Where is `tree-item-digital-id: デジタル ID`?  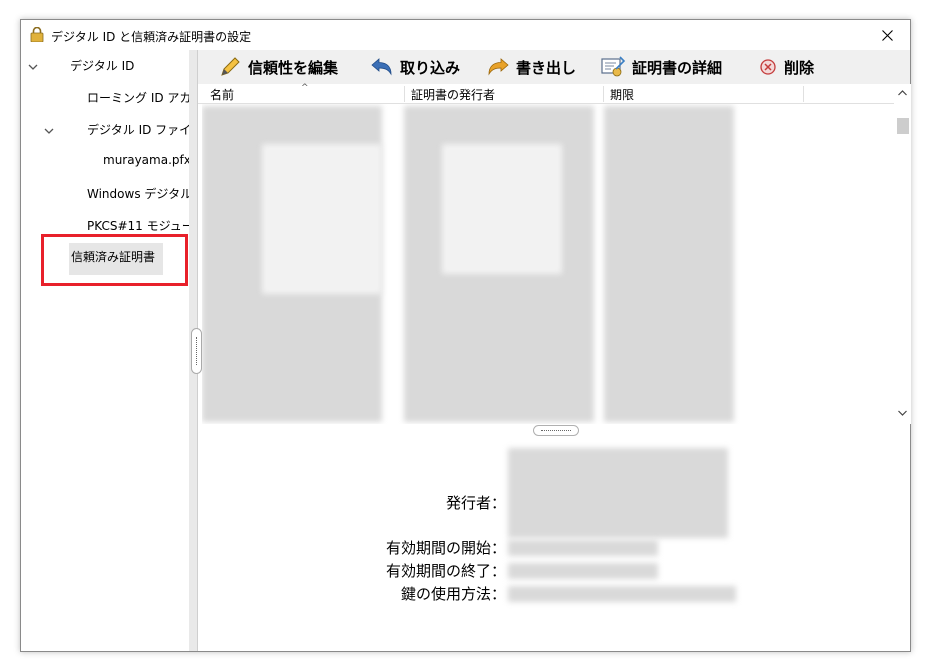 tree-item-digital-id: デジタル ID is located at coordinates (127, 65).